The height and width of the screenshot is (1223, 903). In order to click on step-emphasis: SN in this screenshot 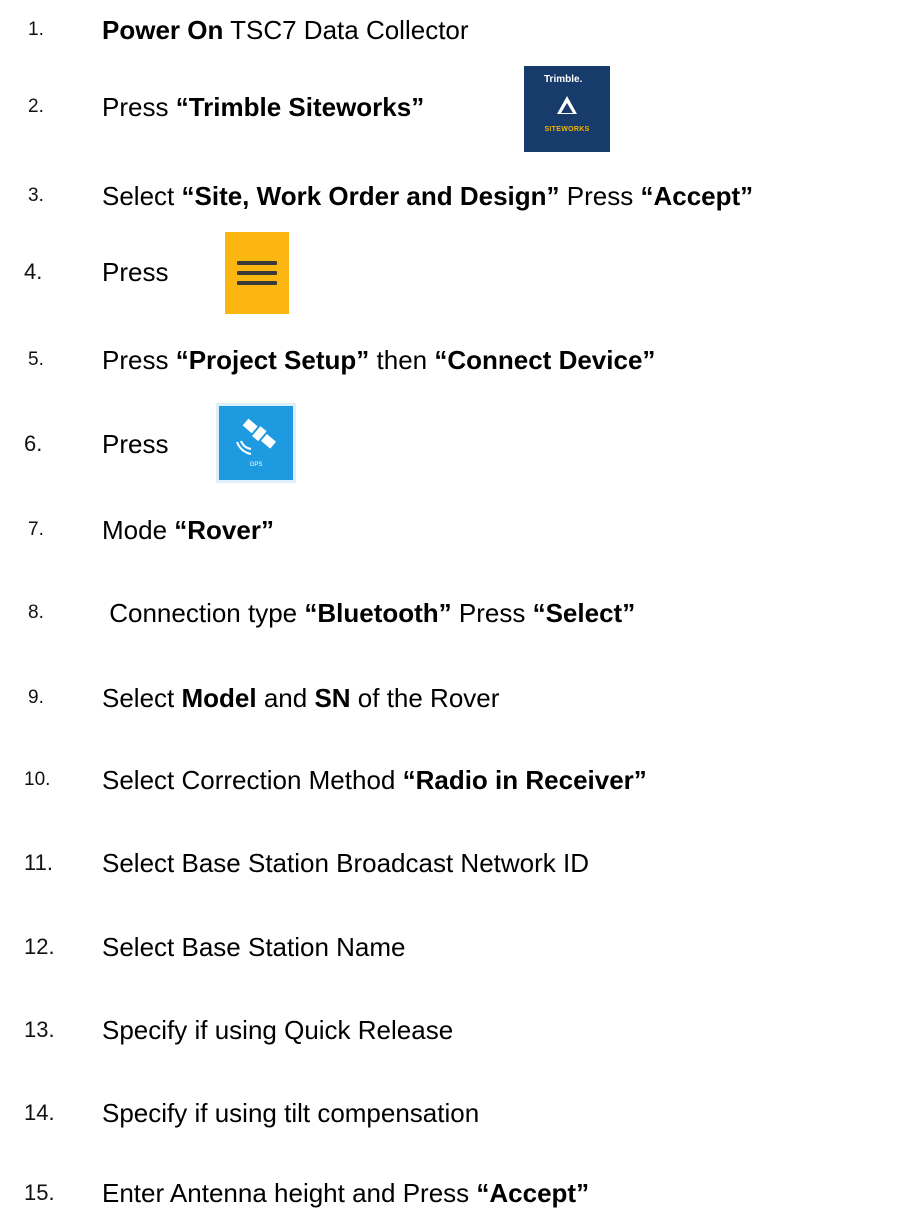, I will do `click(332, 698)`.